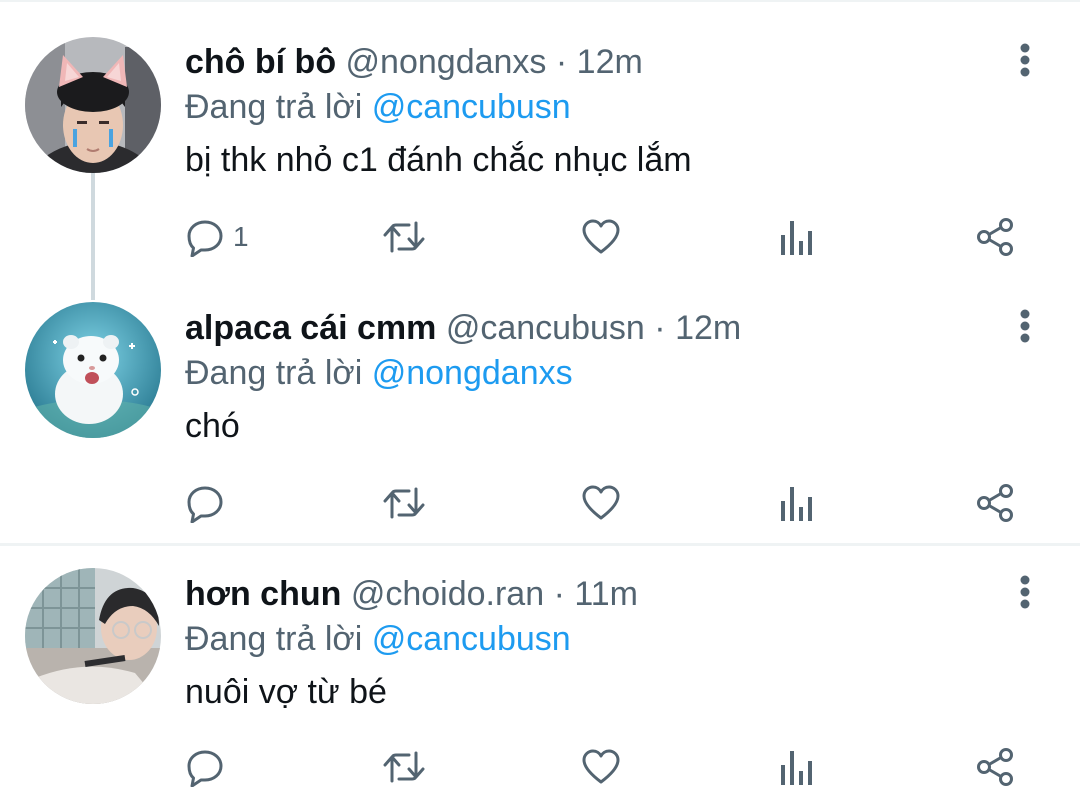  Describe the element at coordinates (286, 692) in the screenshot. I see `tweet-text: nuôi vợ từ bé` at that location.